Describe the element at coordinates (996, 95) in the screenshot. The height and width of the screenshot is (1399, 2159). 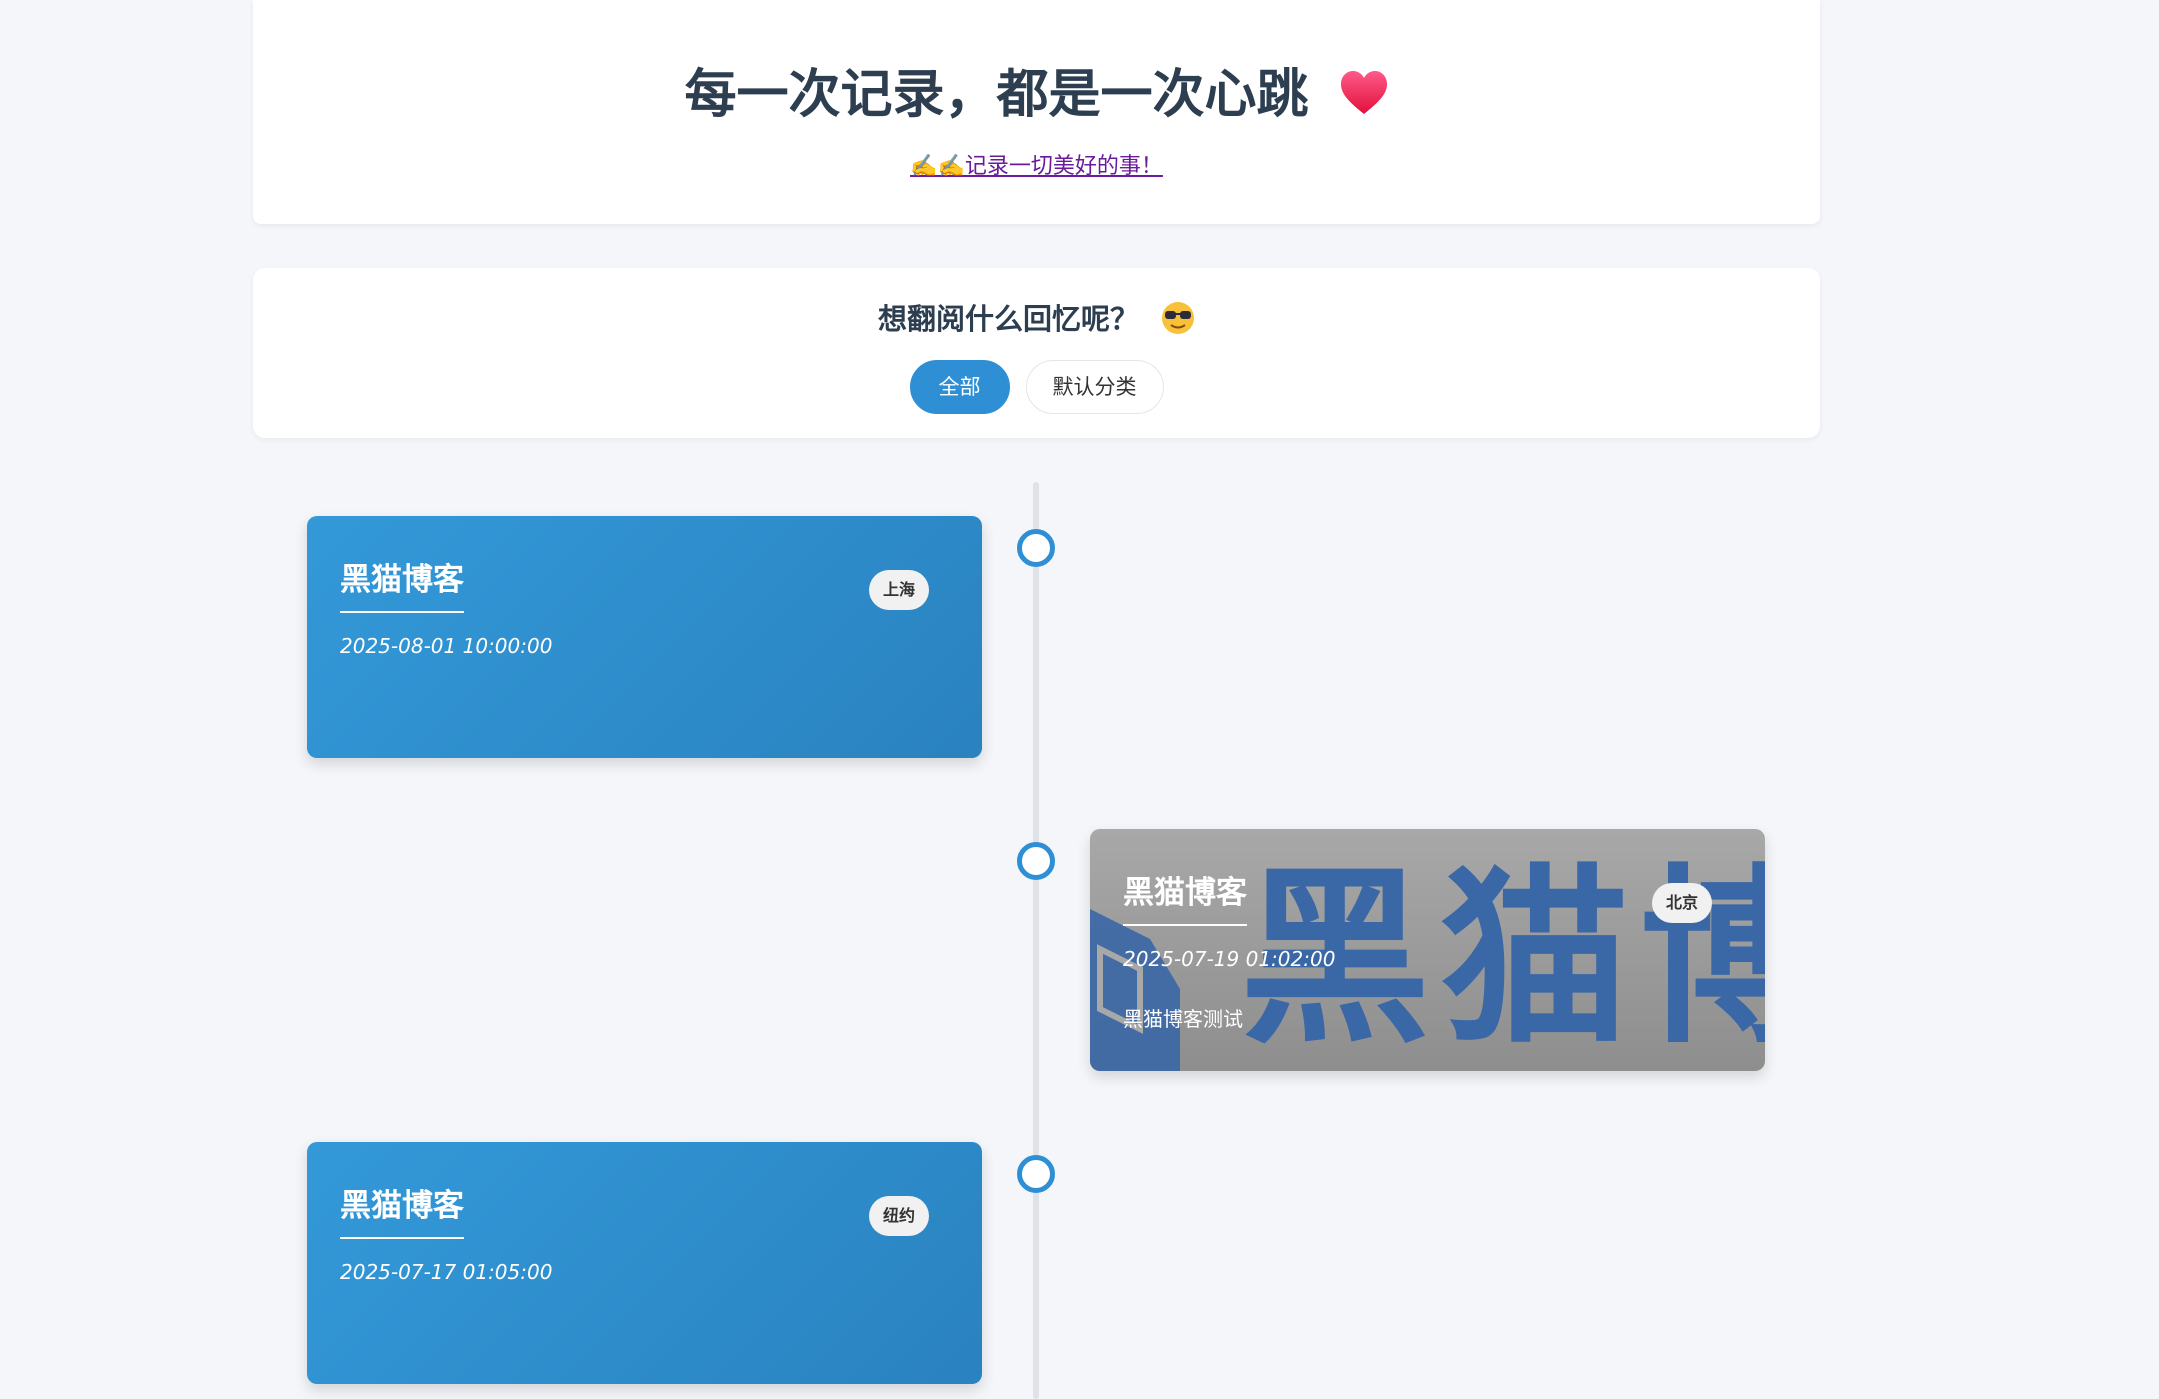
I see `page-title-text: 每一次记录，都是一次心跳` at that location.